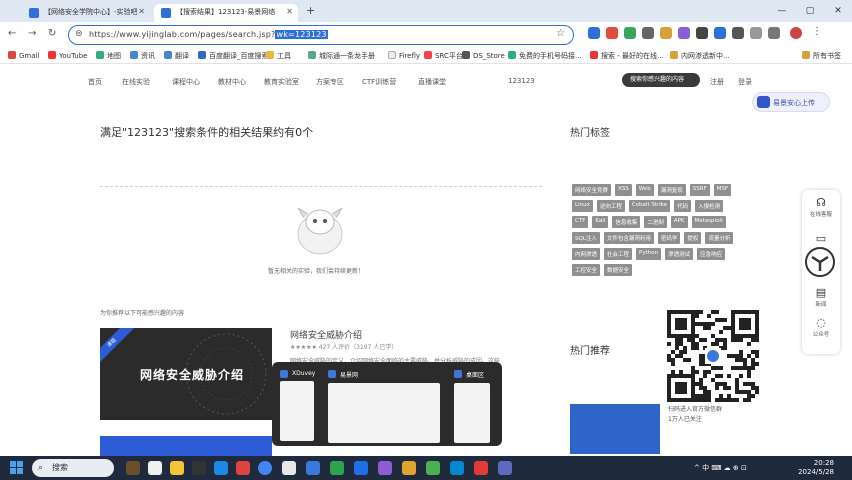  What do you see at coordinates (693, 238) in the screenshot?
I see `tag-chip: 提权` at bounding box center [693, 238].